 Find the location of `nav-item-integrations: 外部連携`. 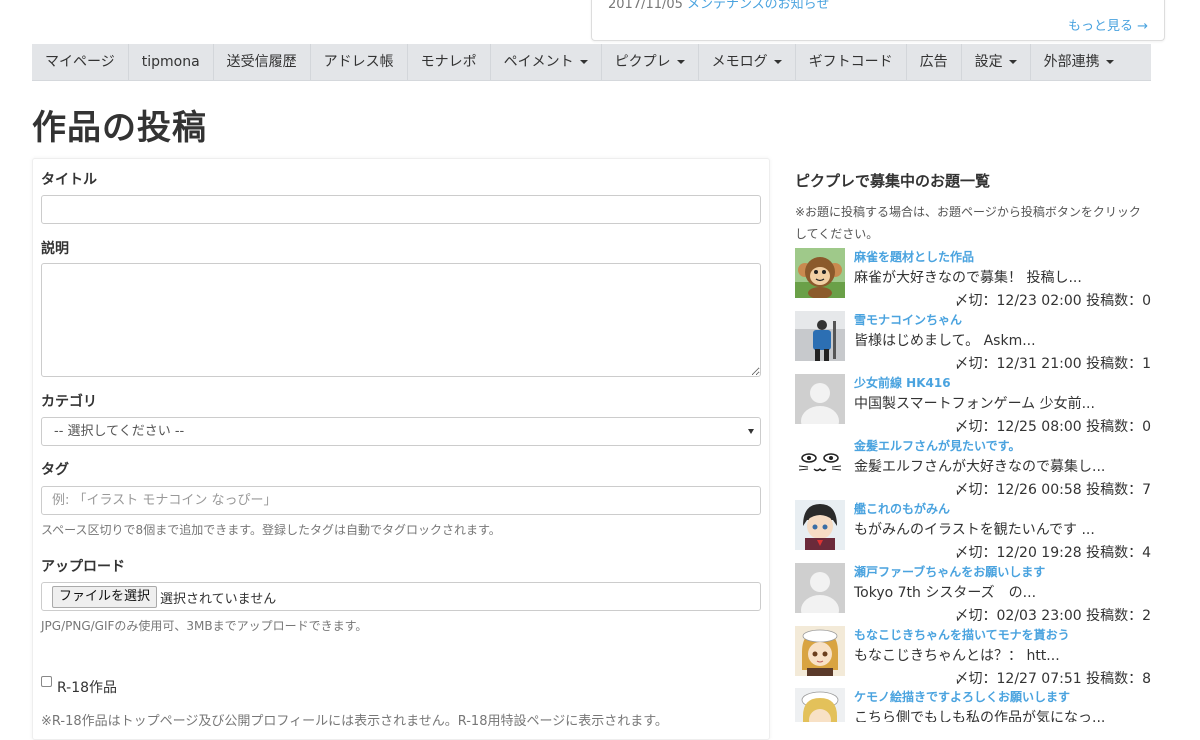

nav-item-integrations: 外部連携 is located at coordinates (1079, 62).